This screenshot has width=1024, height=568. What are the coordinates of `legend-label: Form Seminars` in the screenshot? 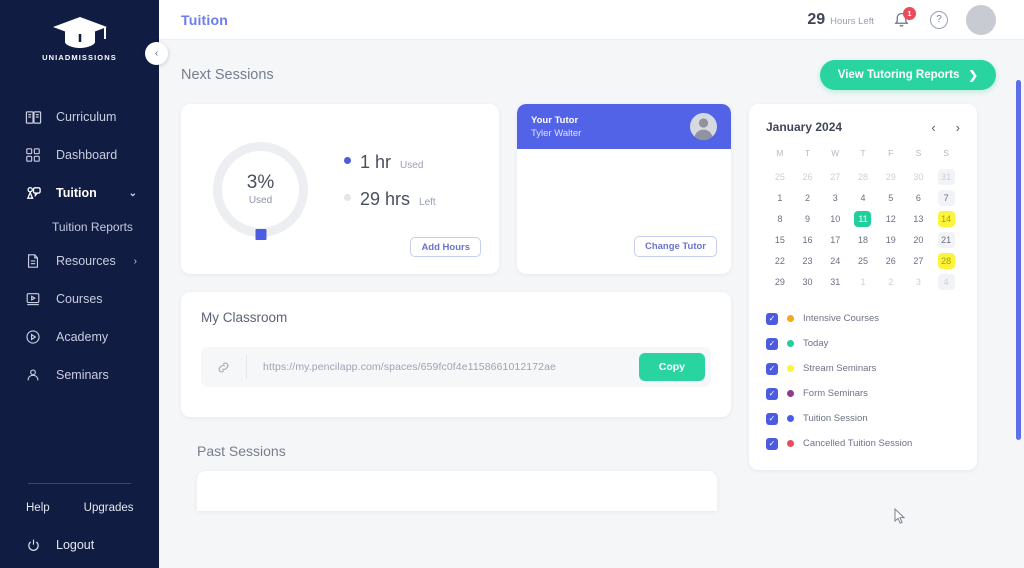 It's located at (835, 393).